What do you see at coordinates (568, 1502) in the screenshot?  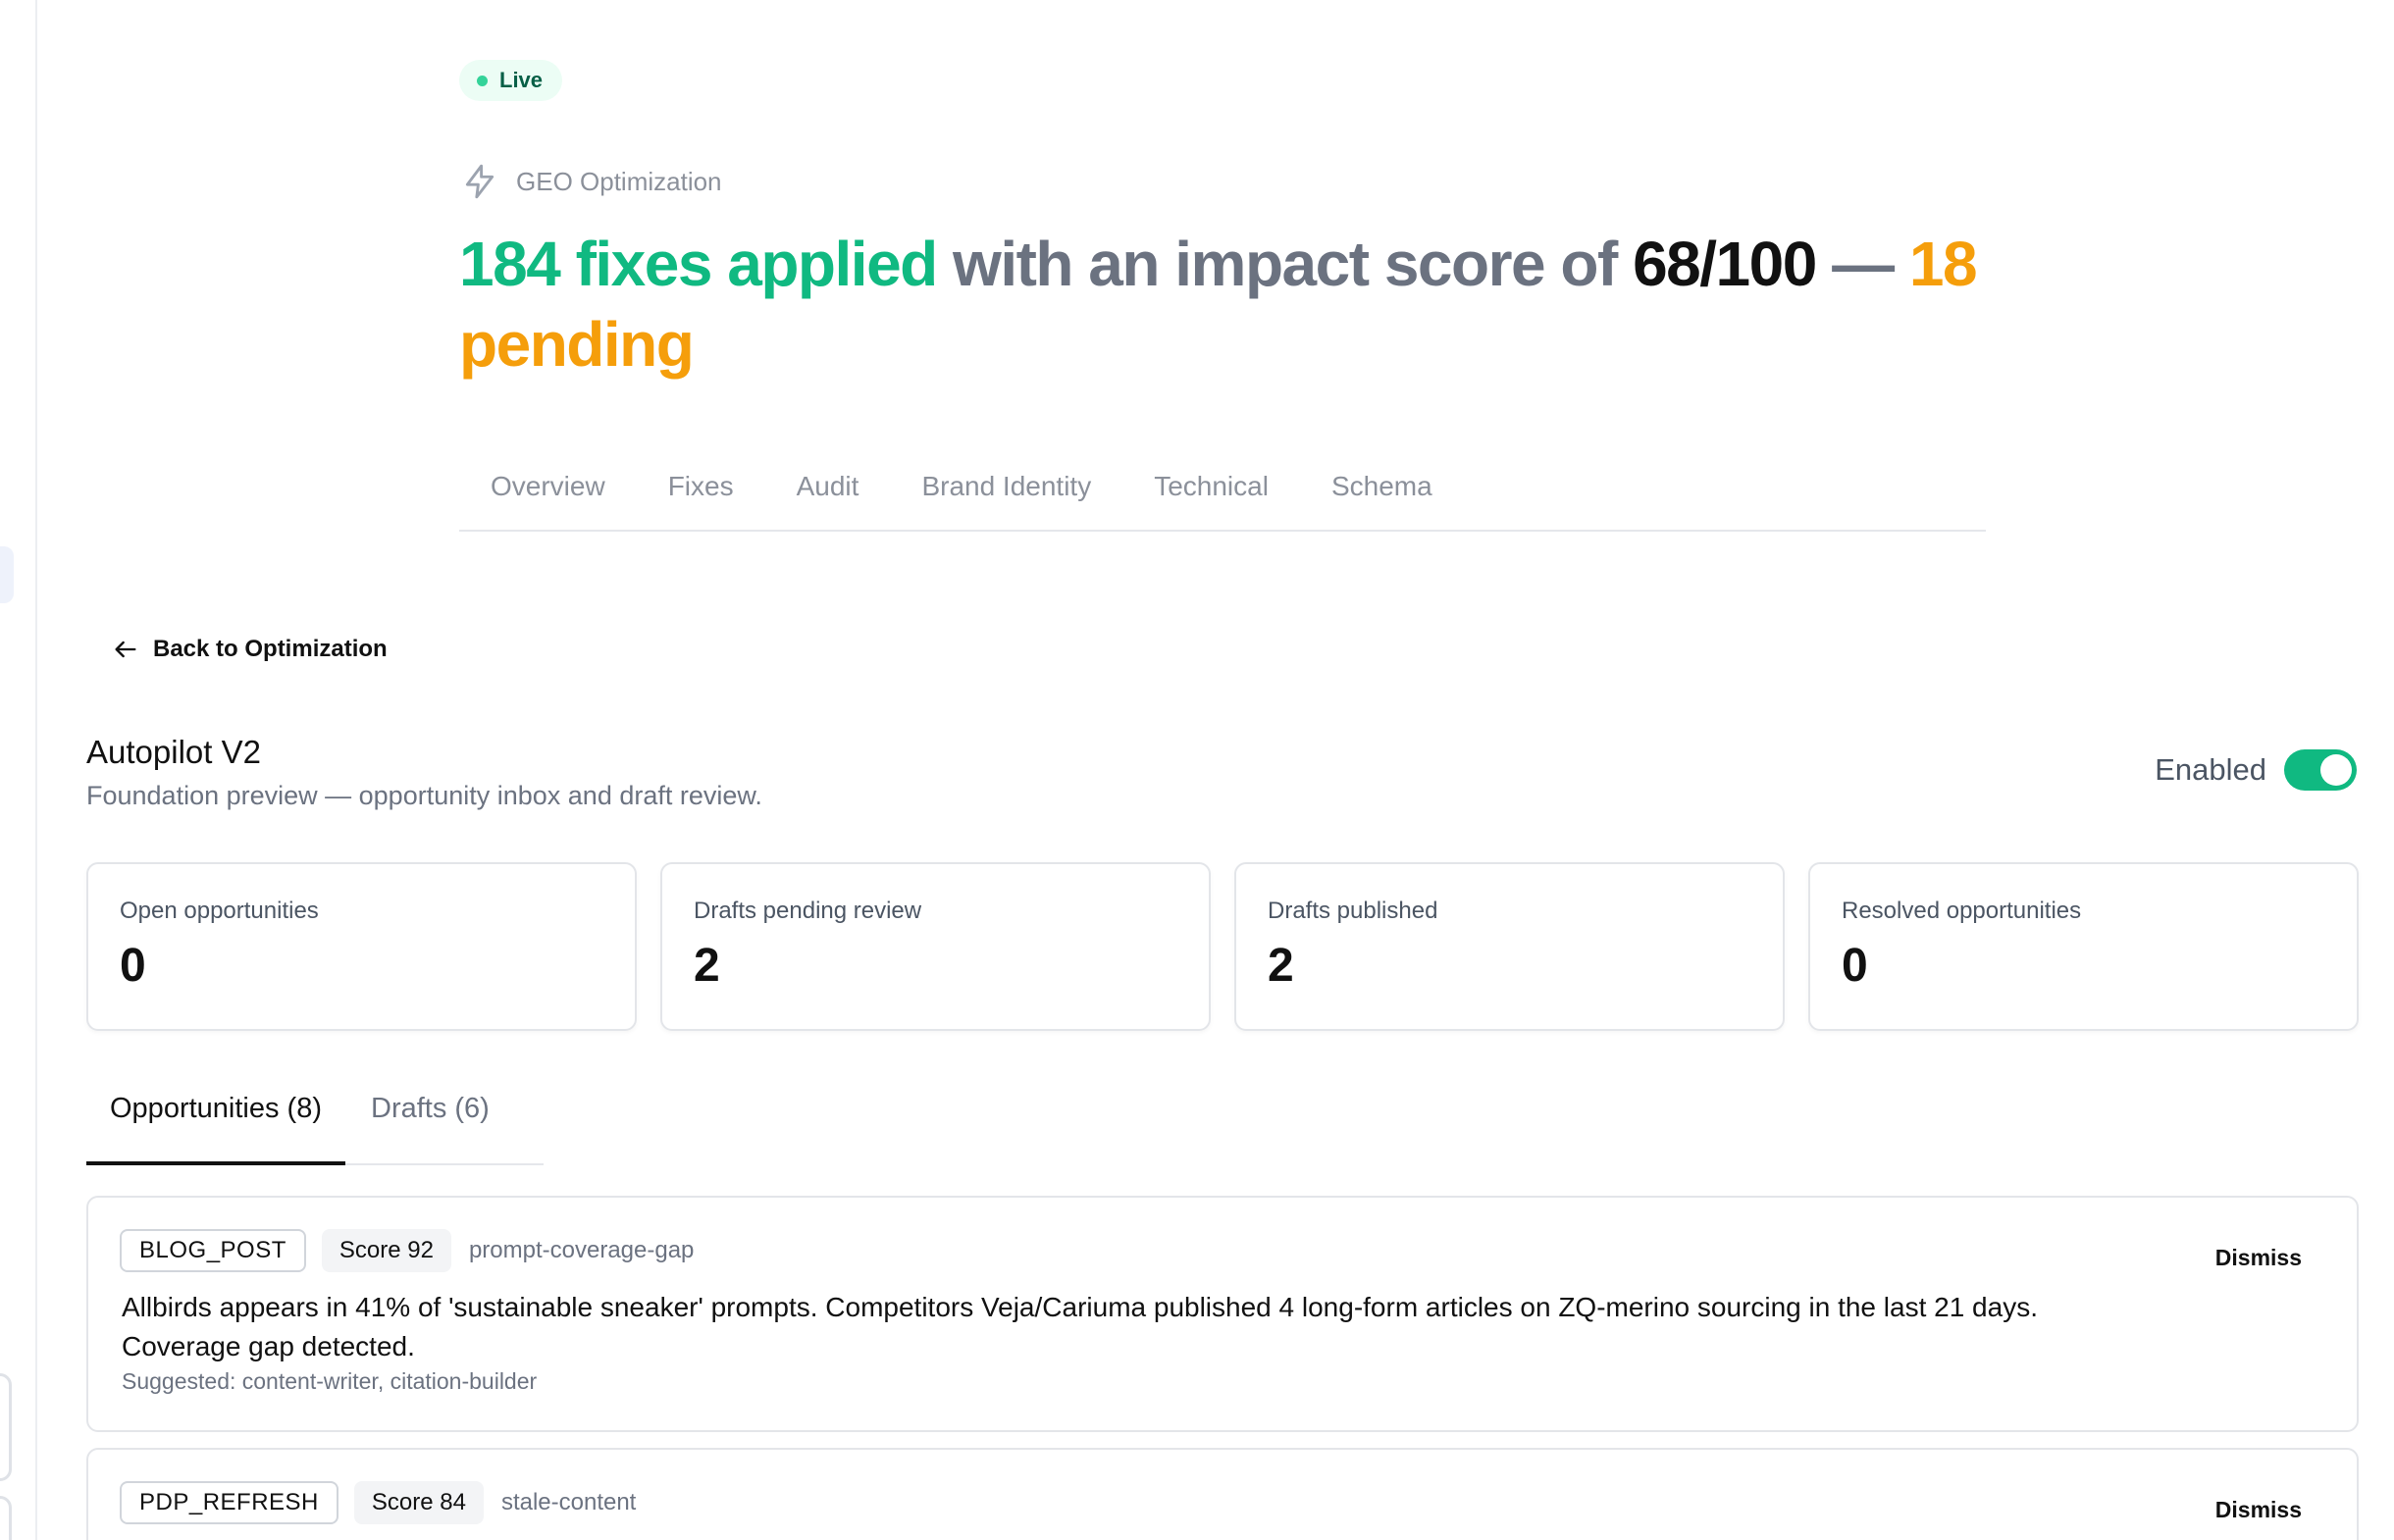 I see `opportunity-tag: stale-content` at bounding box center [568, 1502].